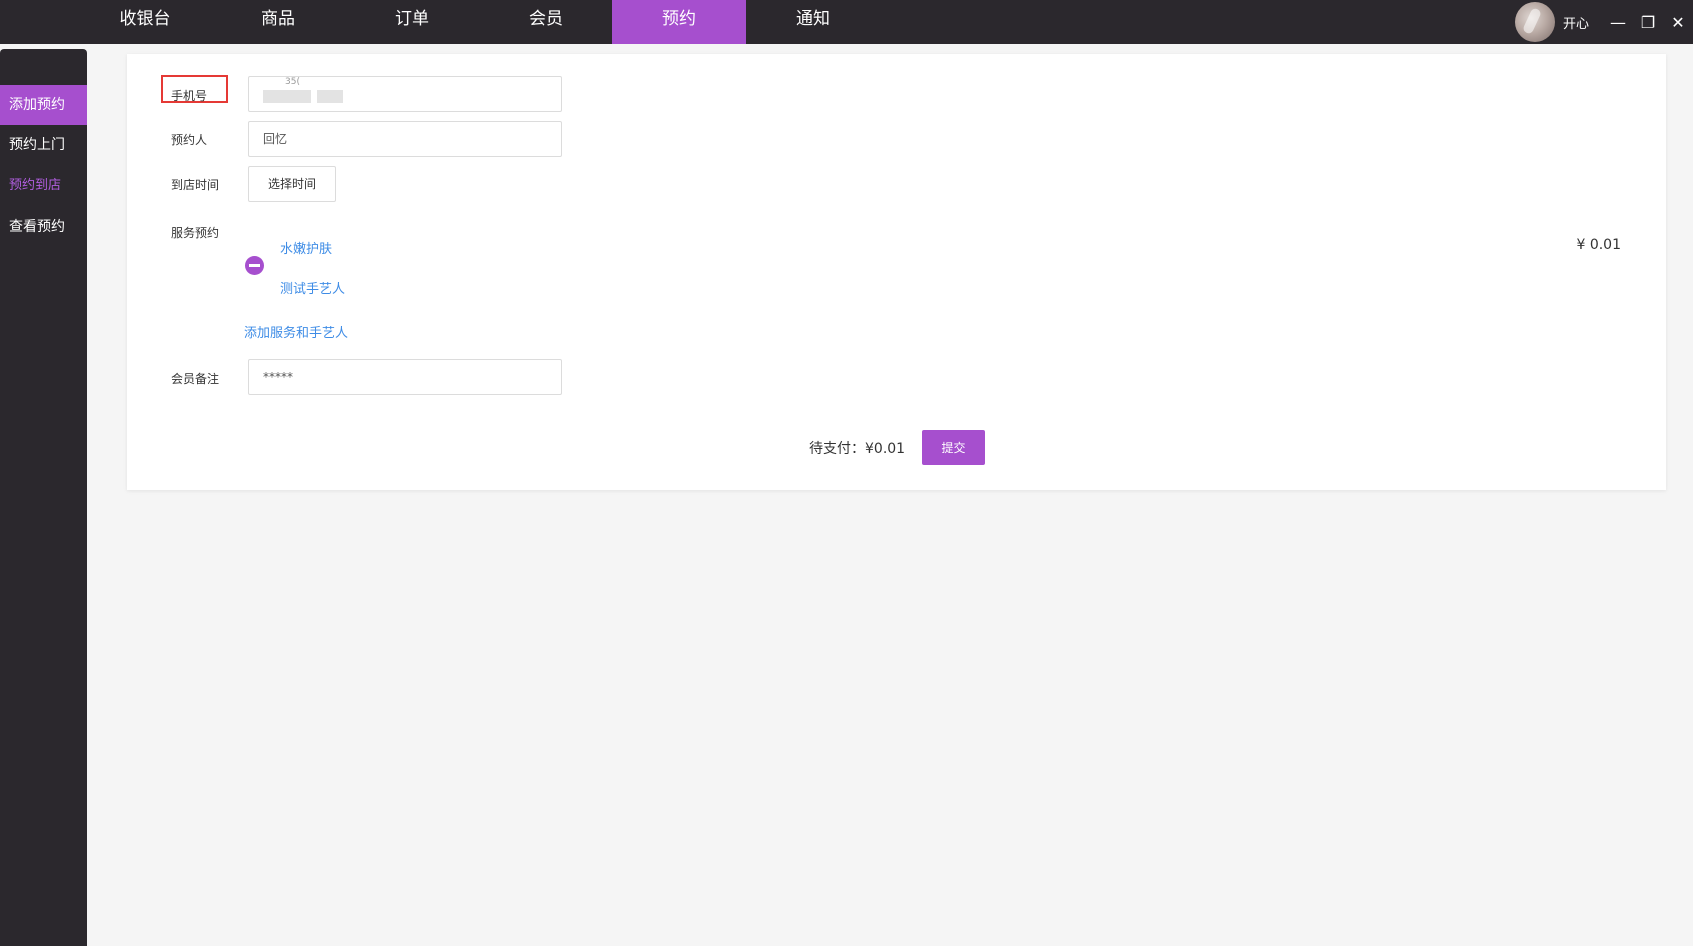 This screenshot has width=1693, height=946. Describe the element at coordinates (296, 331) in the screenshot. I see `add-service-link: 添加服务和手艺人` at that location.